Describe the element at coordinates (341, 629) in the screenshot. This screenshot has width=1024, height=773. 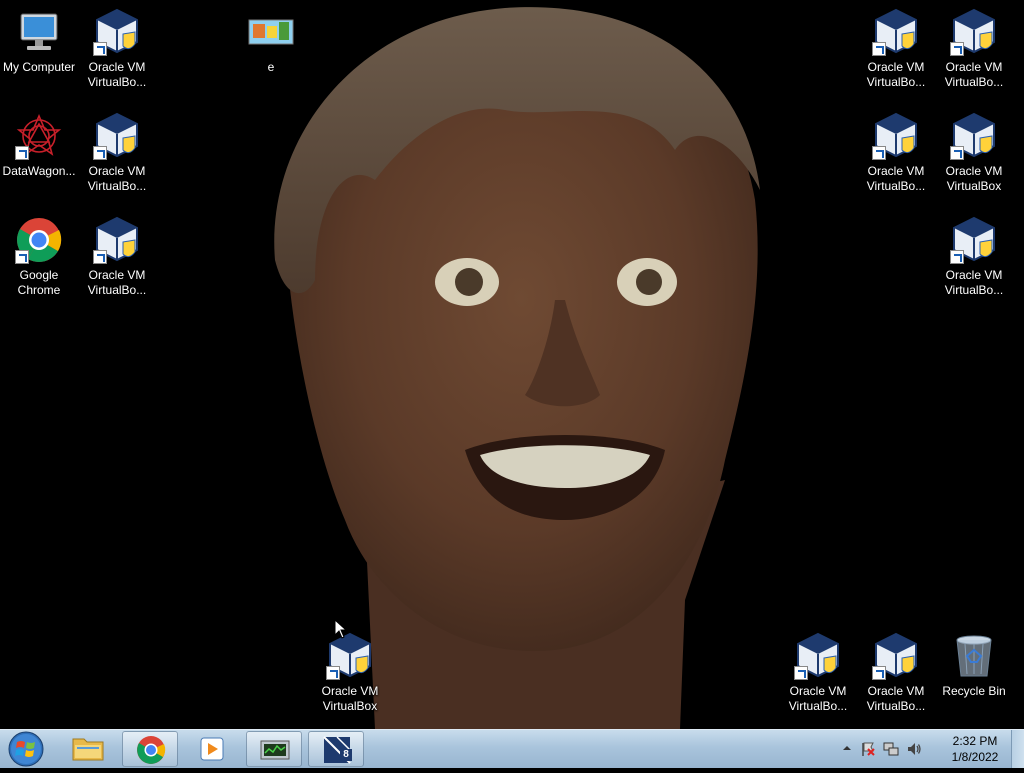
I see `mouse-pointer-icon` at that location.